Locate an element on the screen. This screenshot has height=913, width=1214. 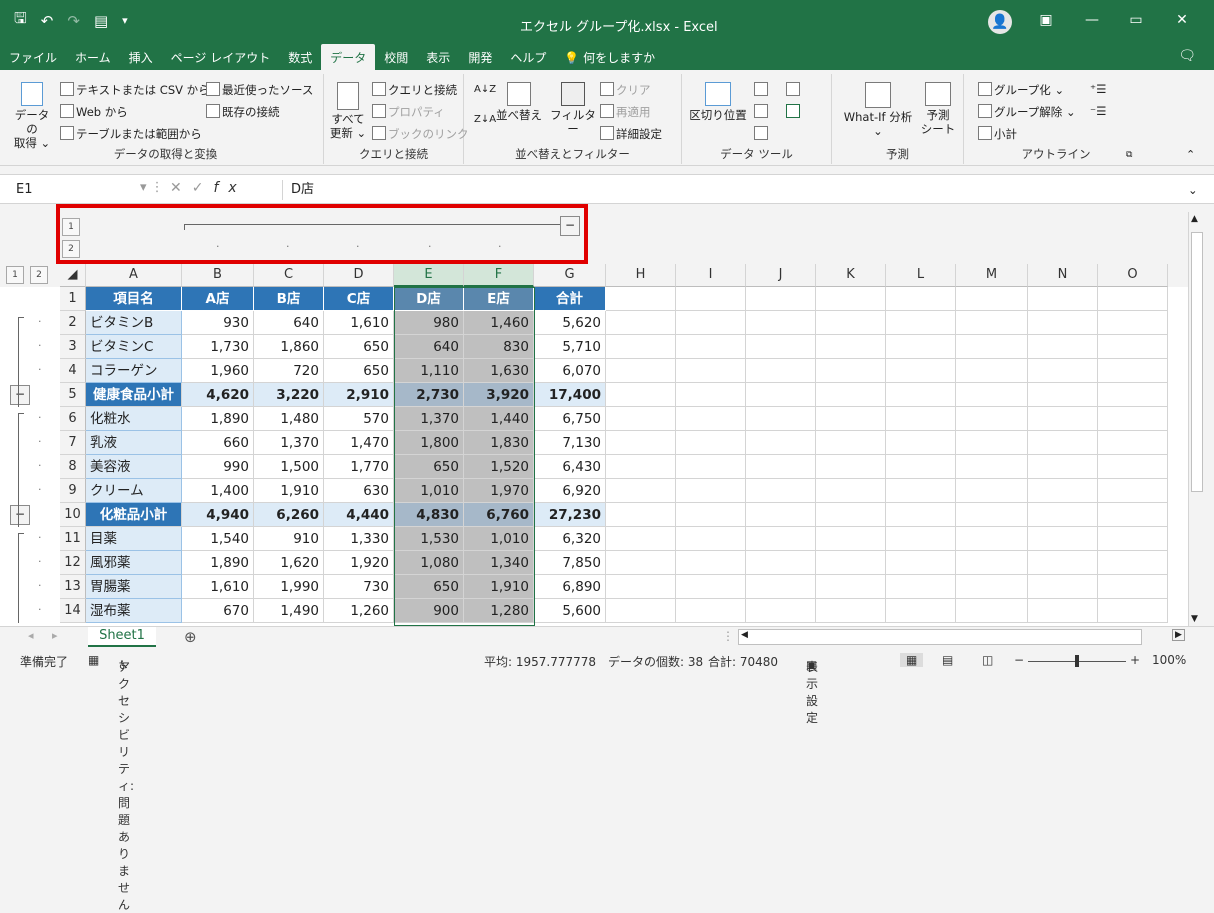
table-cell: 1,910 is located at coordinates (499, 587).